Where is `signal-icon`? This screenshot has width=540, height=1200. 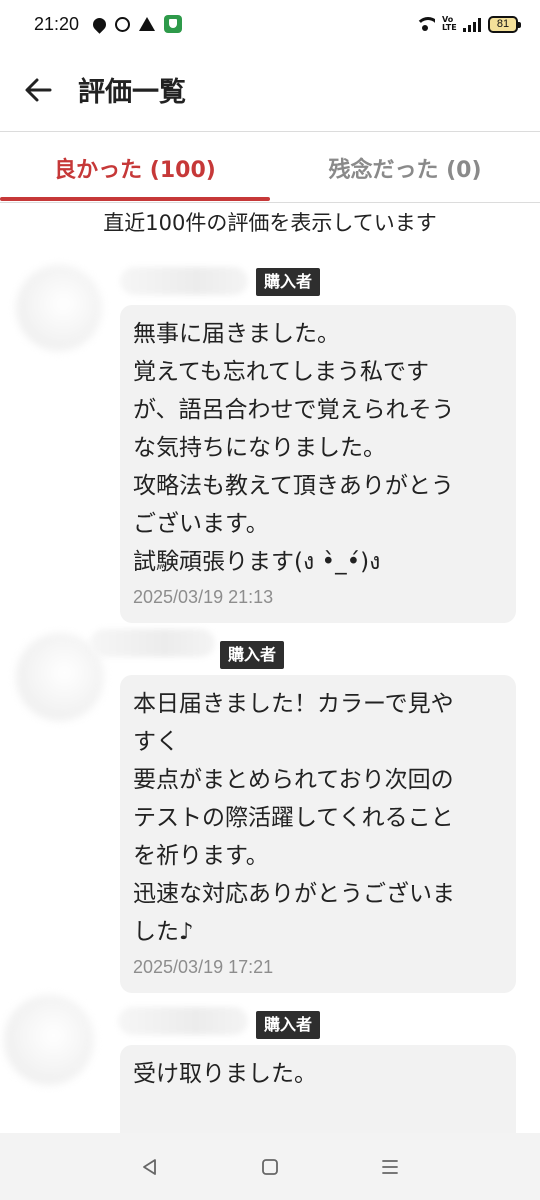
signal-icon is located at coordinates (472, 24).